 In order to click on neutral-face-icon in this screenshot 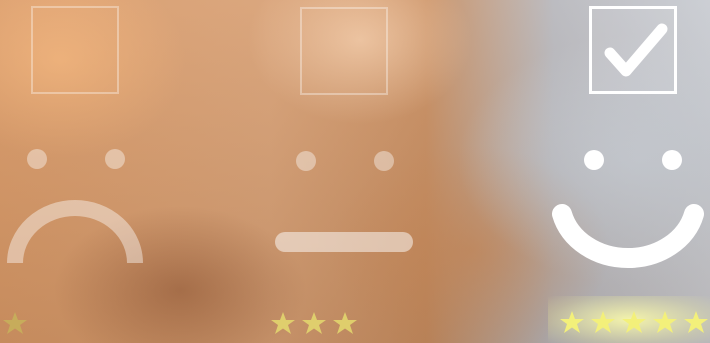, I will do `click(344, 242)`.